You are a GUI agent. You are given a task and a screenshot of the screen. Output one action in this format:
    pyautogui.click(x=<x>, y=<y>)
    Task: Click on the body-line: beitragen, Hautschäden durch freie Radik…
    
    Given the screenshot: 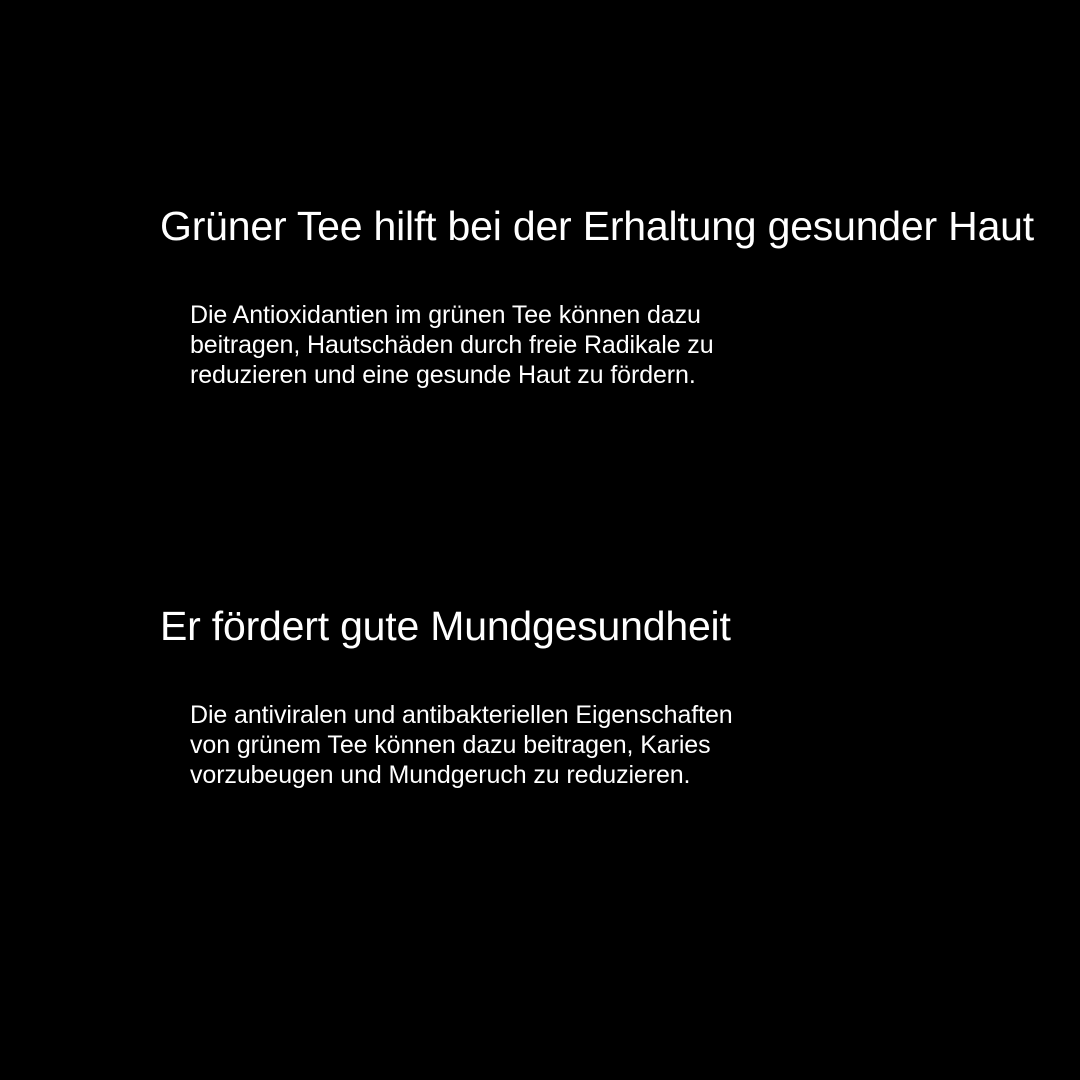 What is the action you would take?
    pyautogui.click(x=452, y=345)
    